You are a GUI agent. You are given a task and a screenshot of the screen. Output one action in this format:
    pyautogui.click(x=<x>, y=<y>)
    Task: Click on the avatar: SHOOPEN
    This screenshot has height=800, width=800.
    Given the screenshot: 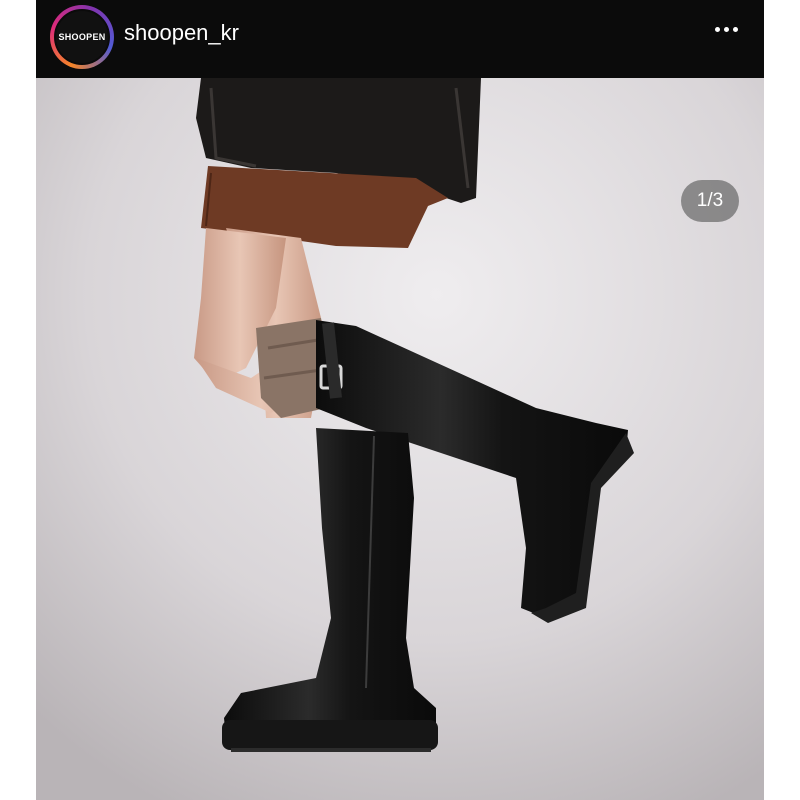 What is the action you would take?
    pyautogui.click(x=82, y=37)
    